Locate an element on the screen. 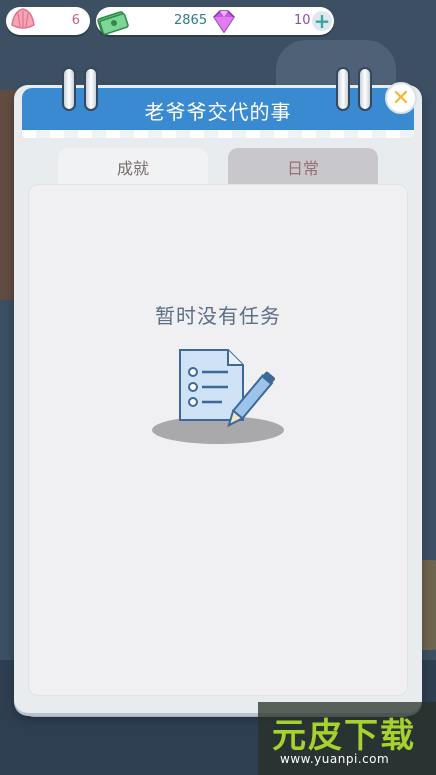 This screenshot has width=436, height=775. watermark: 元皮下载 www.yuanpi.com is located at coordinates (347, 738).